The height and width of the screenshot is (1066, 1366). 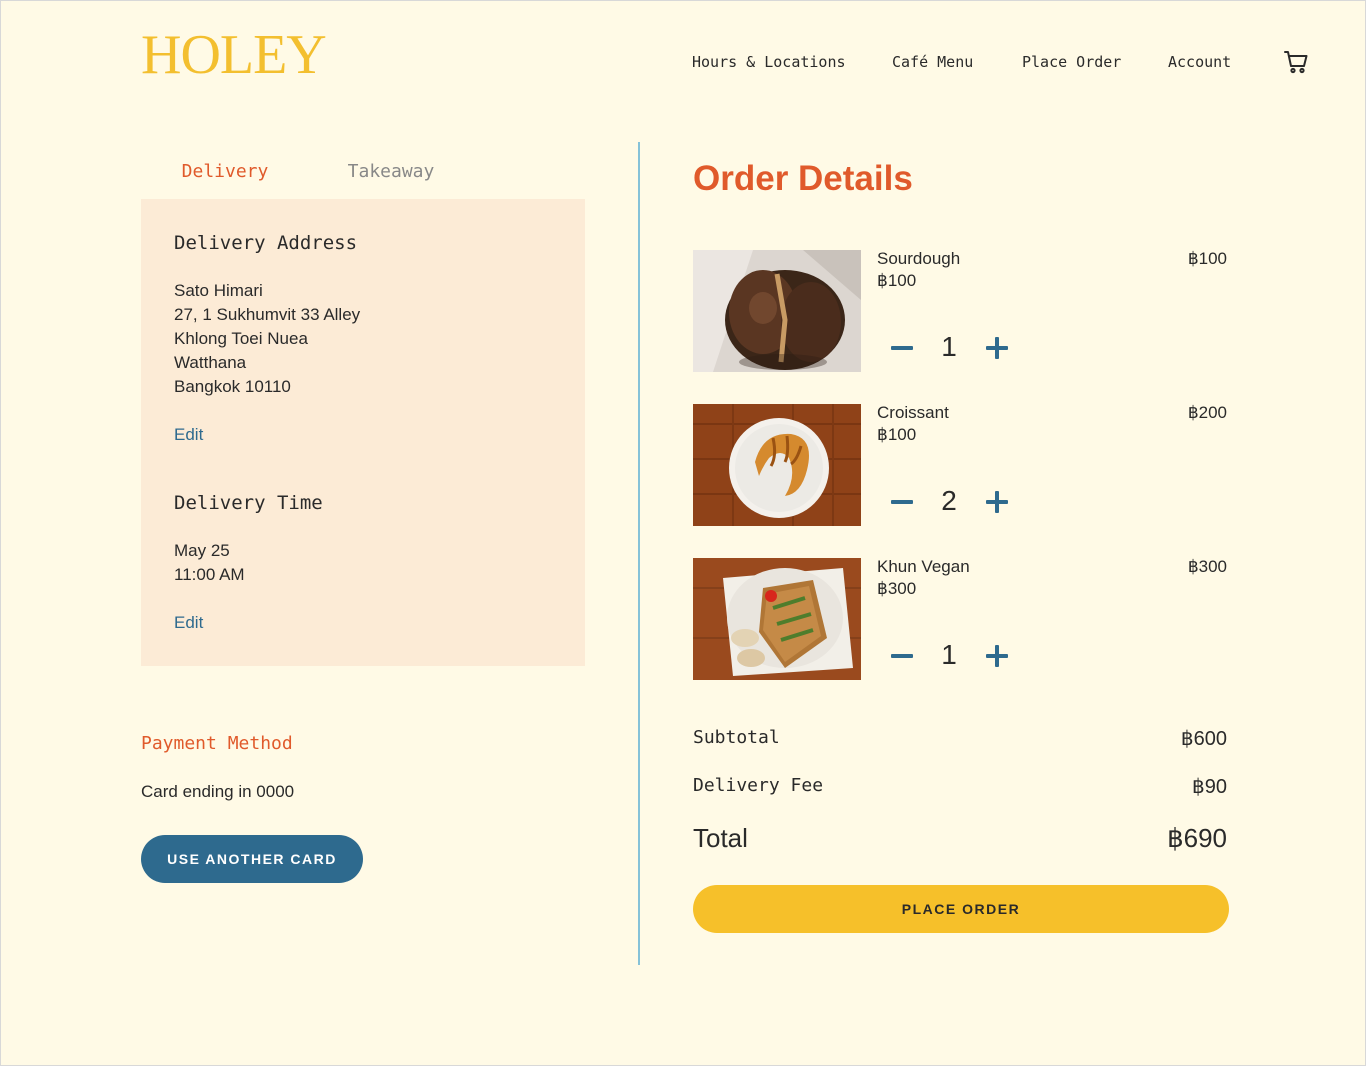 I want to click on item-name: Croissant, so click(x=913, y=412).